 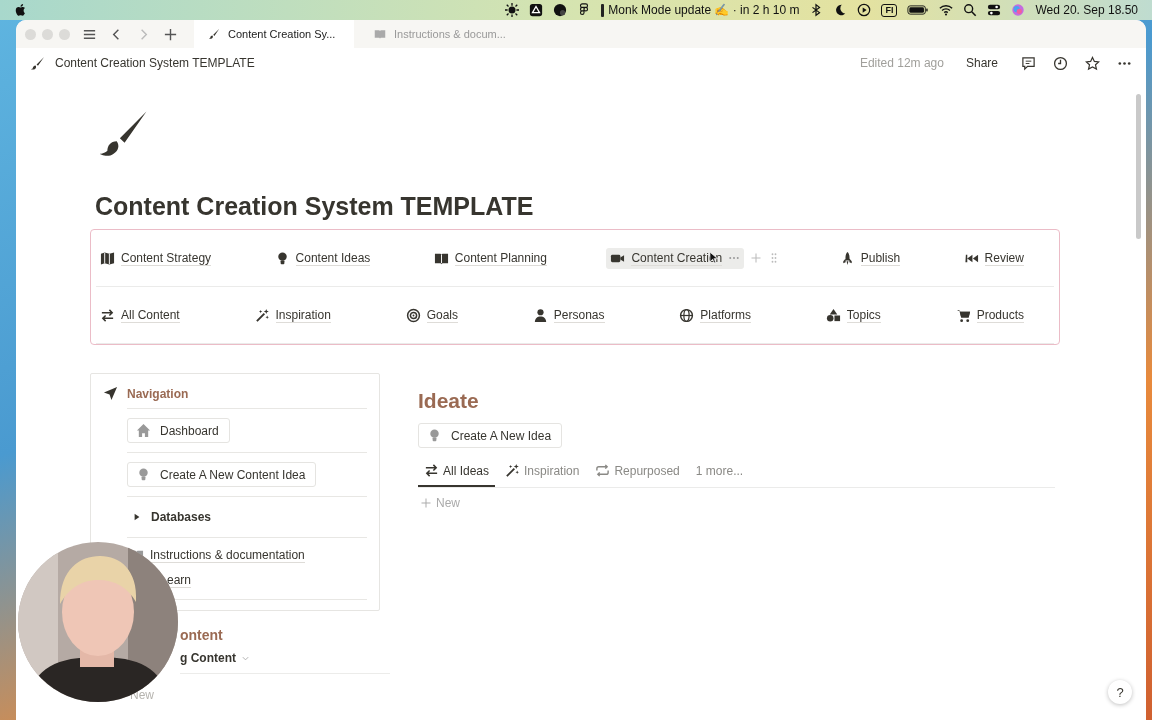 What do you see at coordinates (687, 315) in the screenshot?
I see `globe-icon` at bounding box center [687, 315].